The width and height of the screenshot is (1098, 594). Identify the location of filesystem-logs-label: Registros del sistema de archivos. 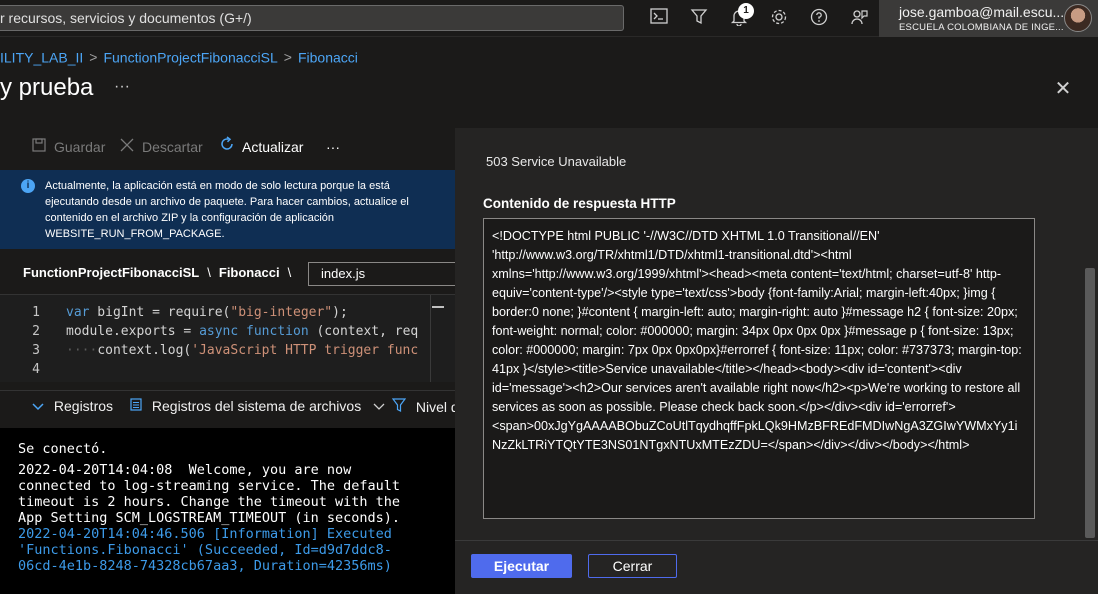
(256, 406).